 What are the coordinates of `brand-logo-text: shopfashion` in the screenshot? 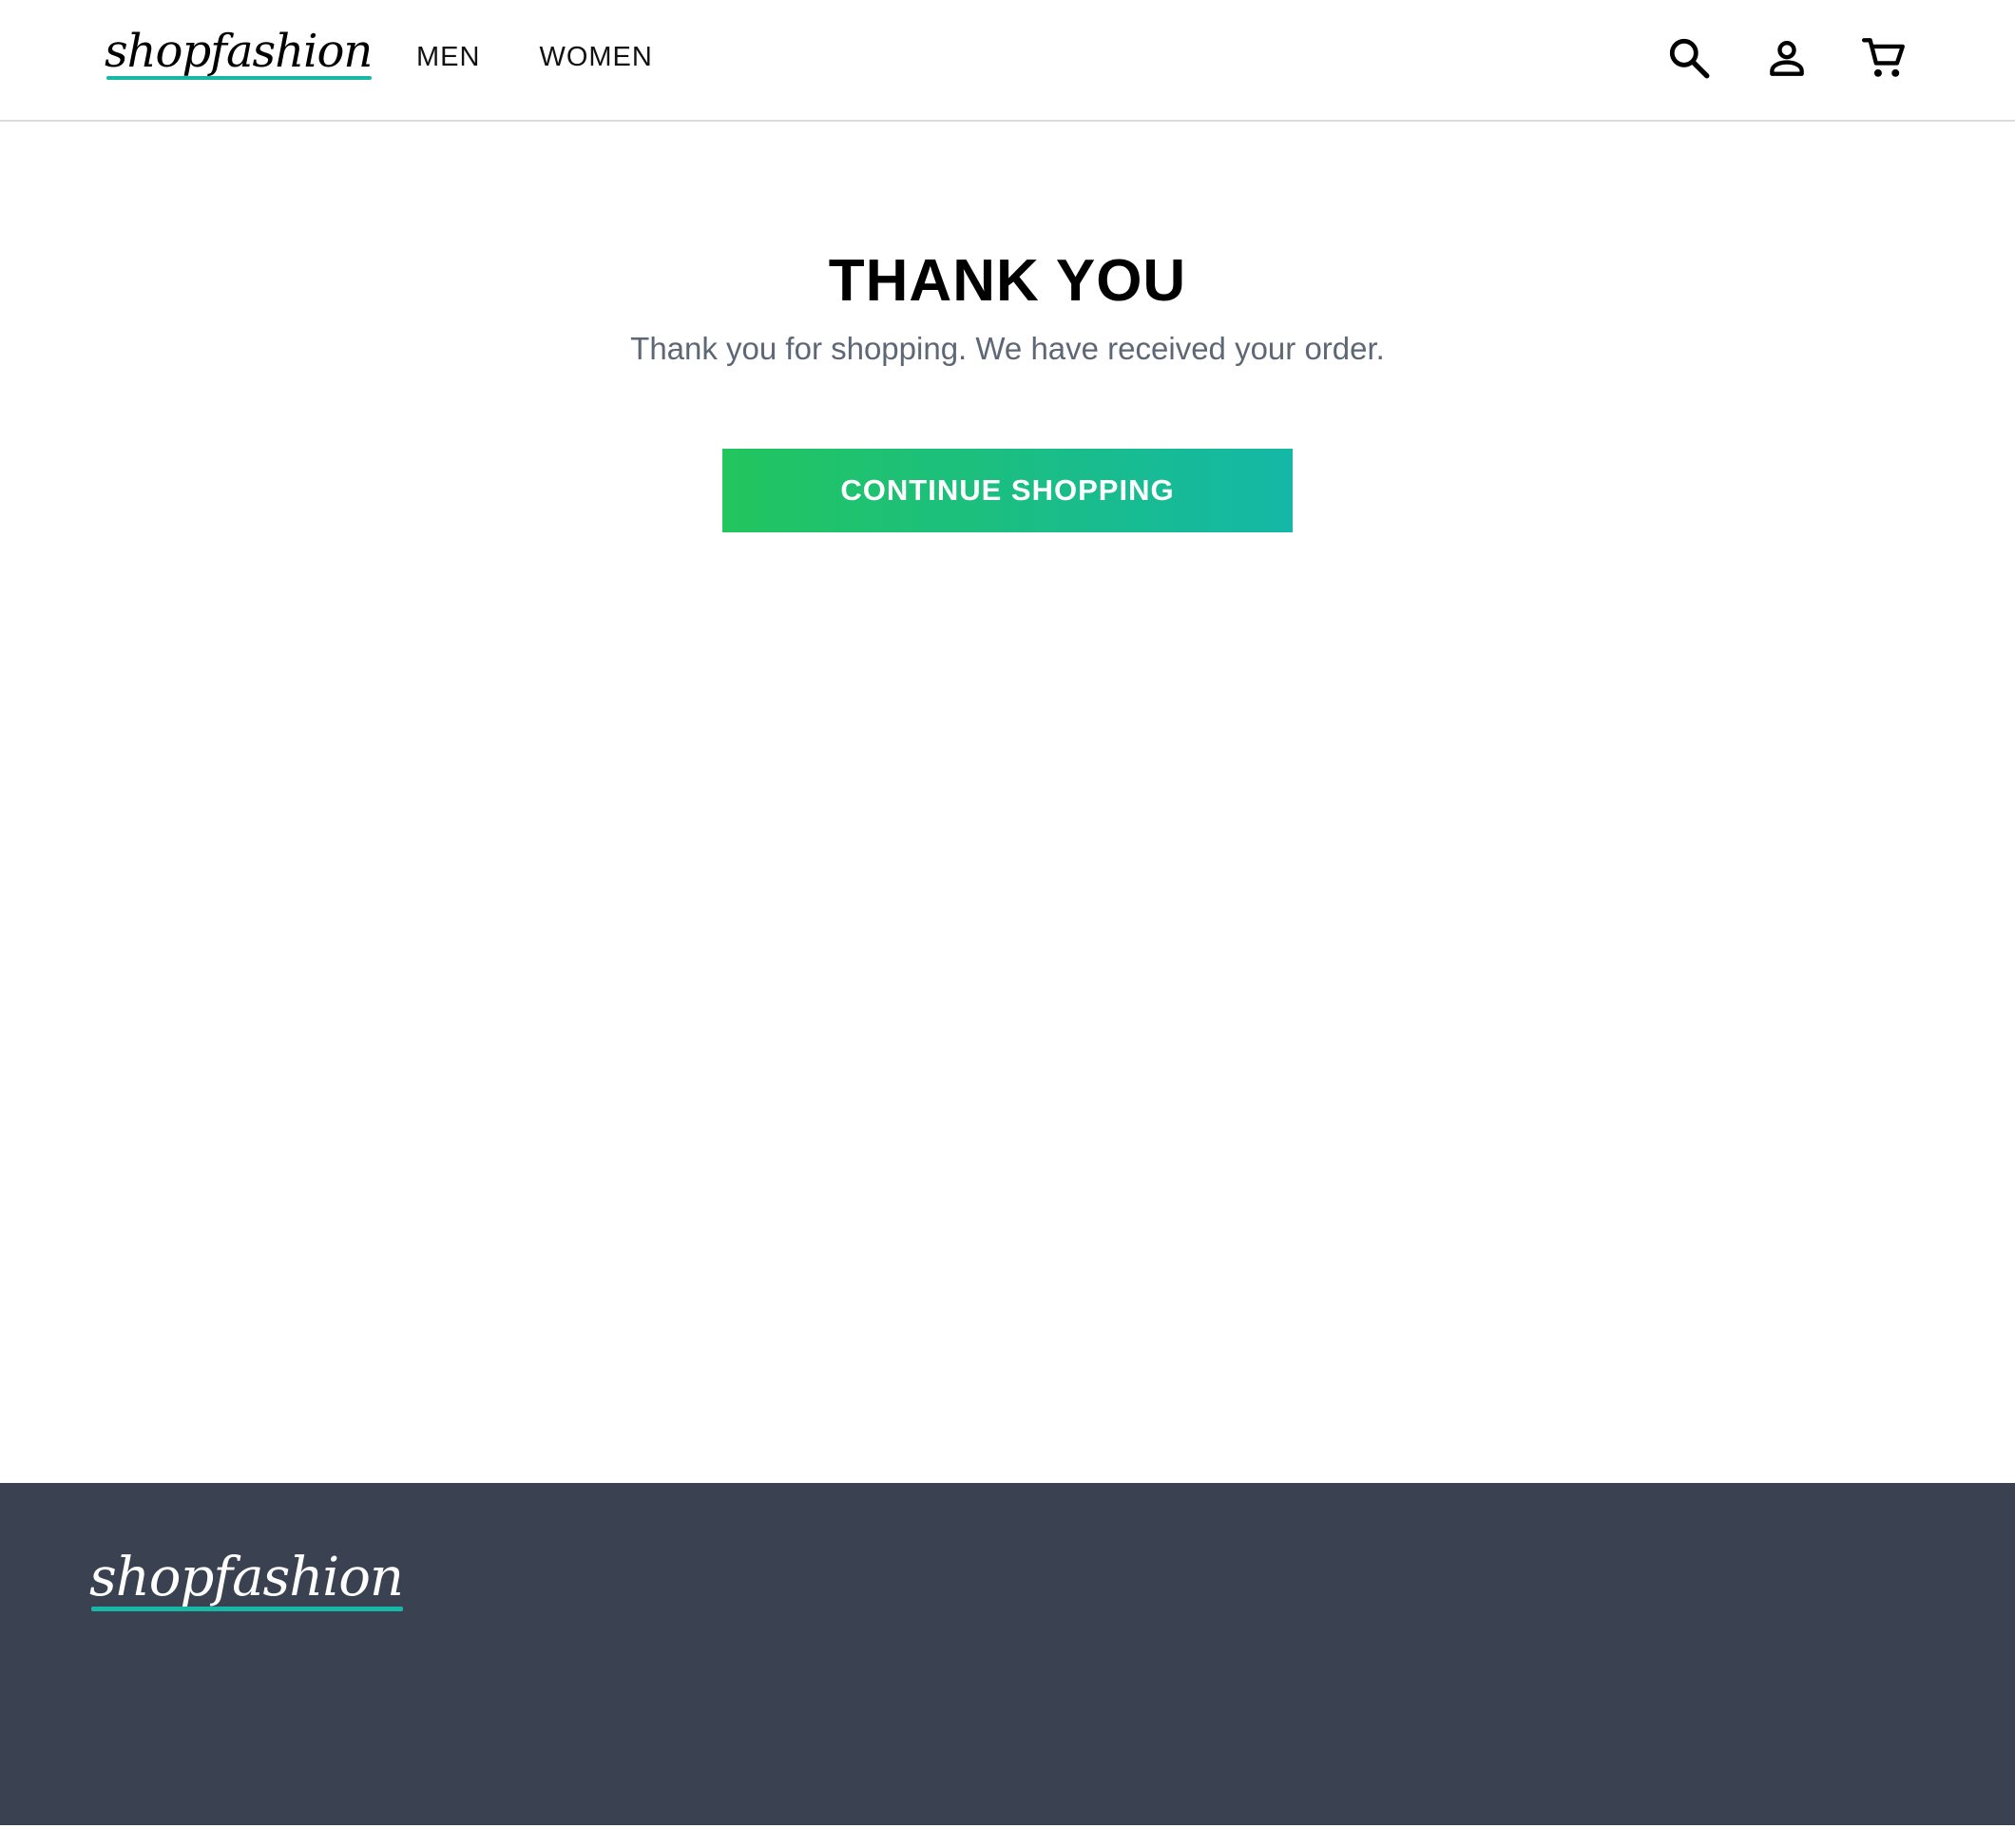 It's located at (239, 51).